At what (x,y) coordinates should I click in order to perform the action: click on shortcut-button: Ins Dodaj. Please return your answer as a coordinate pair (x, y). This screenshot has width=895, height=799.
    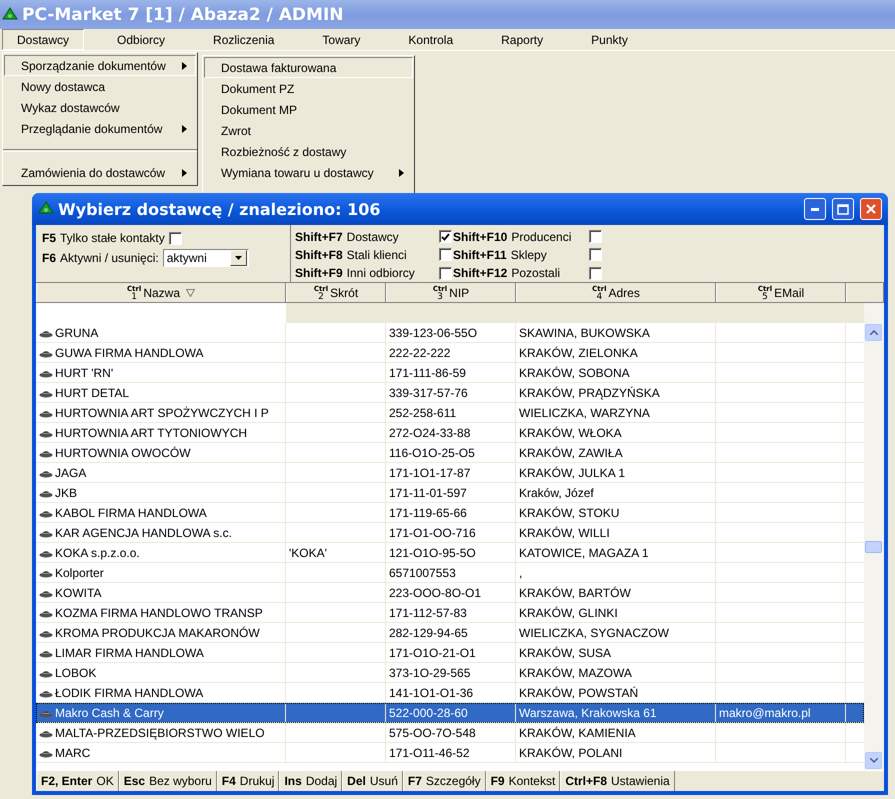
    Looking at the image, I should click on (310, 781).